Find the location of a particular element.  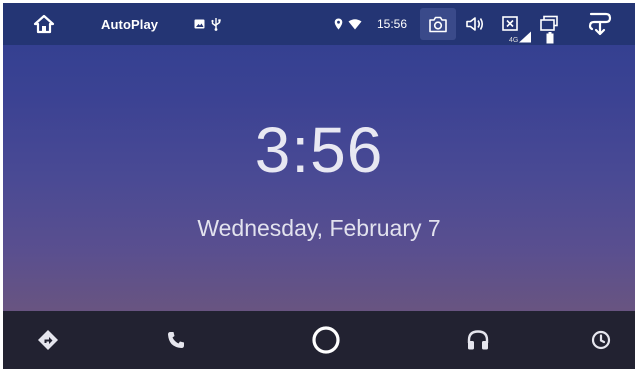

wifi-icon is located at coordinates (355, 23).